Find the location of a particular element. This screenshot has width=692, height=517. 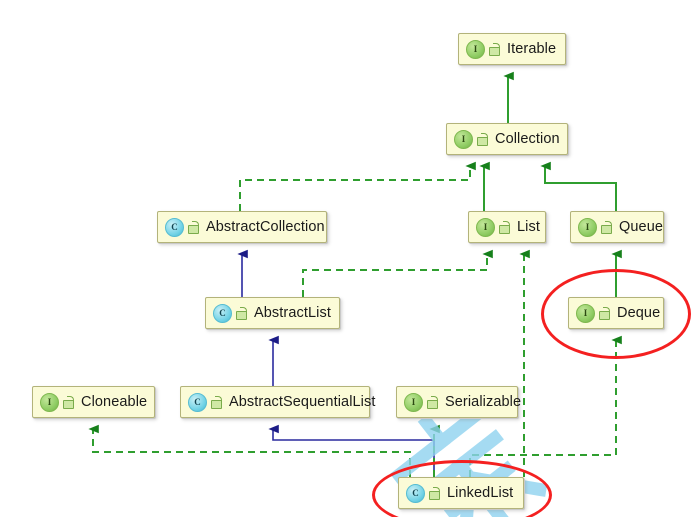

node-label-cloneable: Cloneable is located at coordinates (114, 401).